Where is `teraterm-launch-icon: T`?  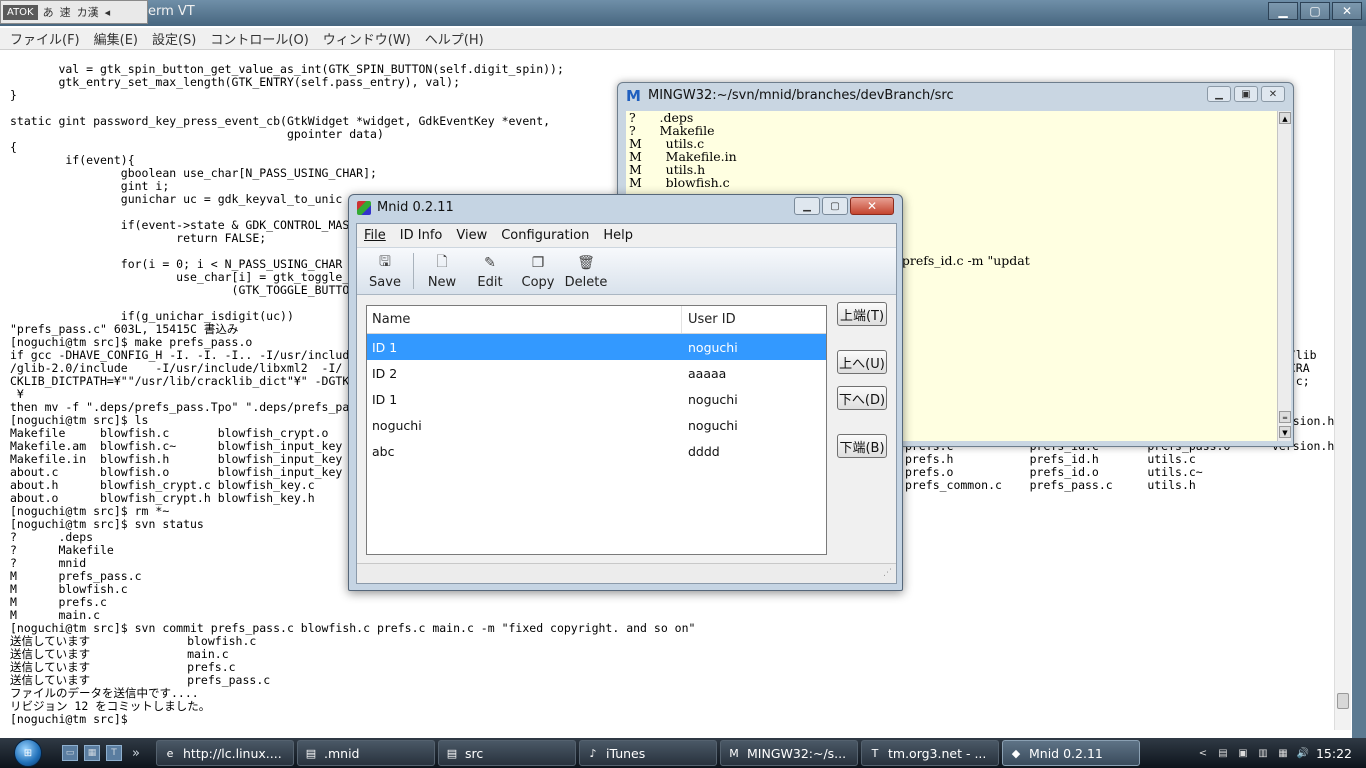 teraterm-launch-icon: T is located at coordinates (114, 753).